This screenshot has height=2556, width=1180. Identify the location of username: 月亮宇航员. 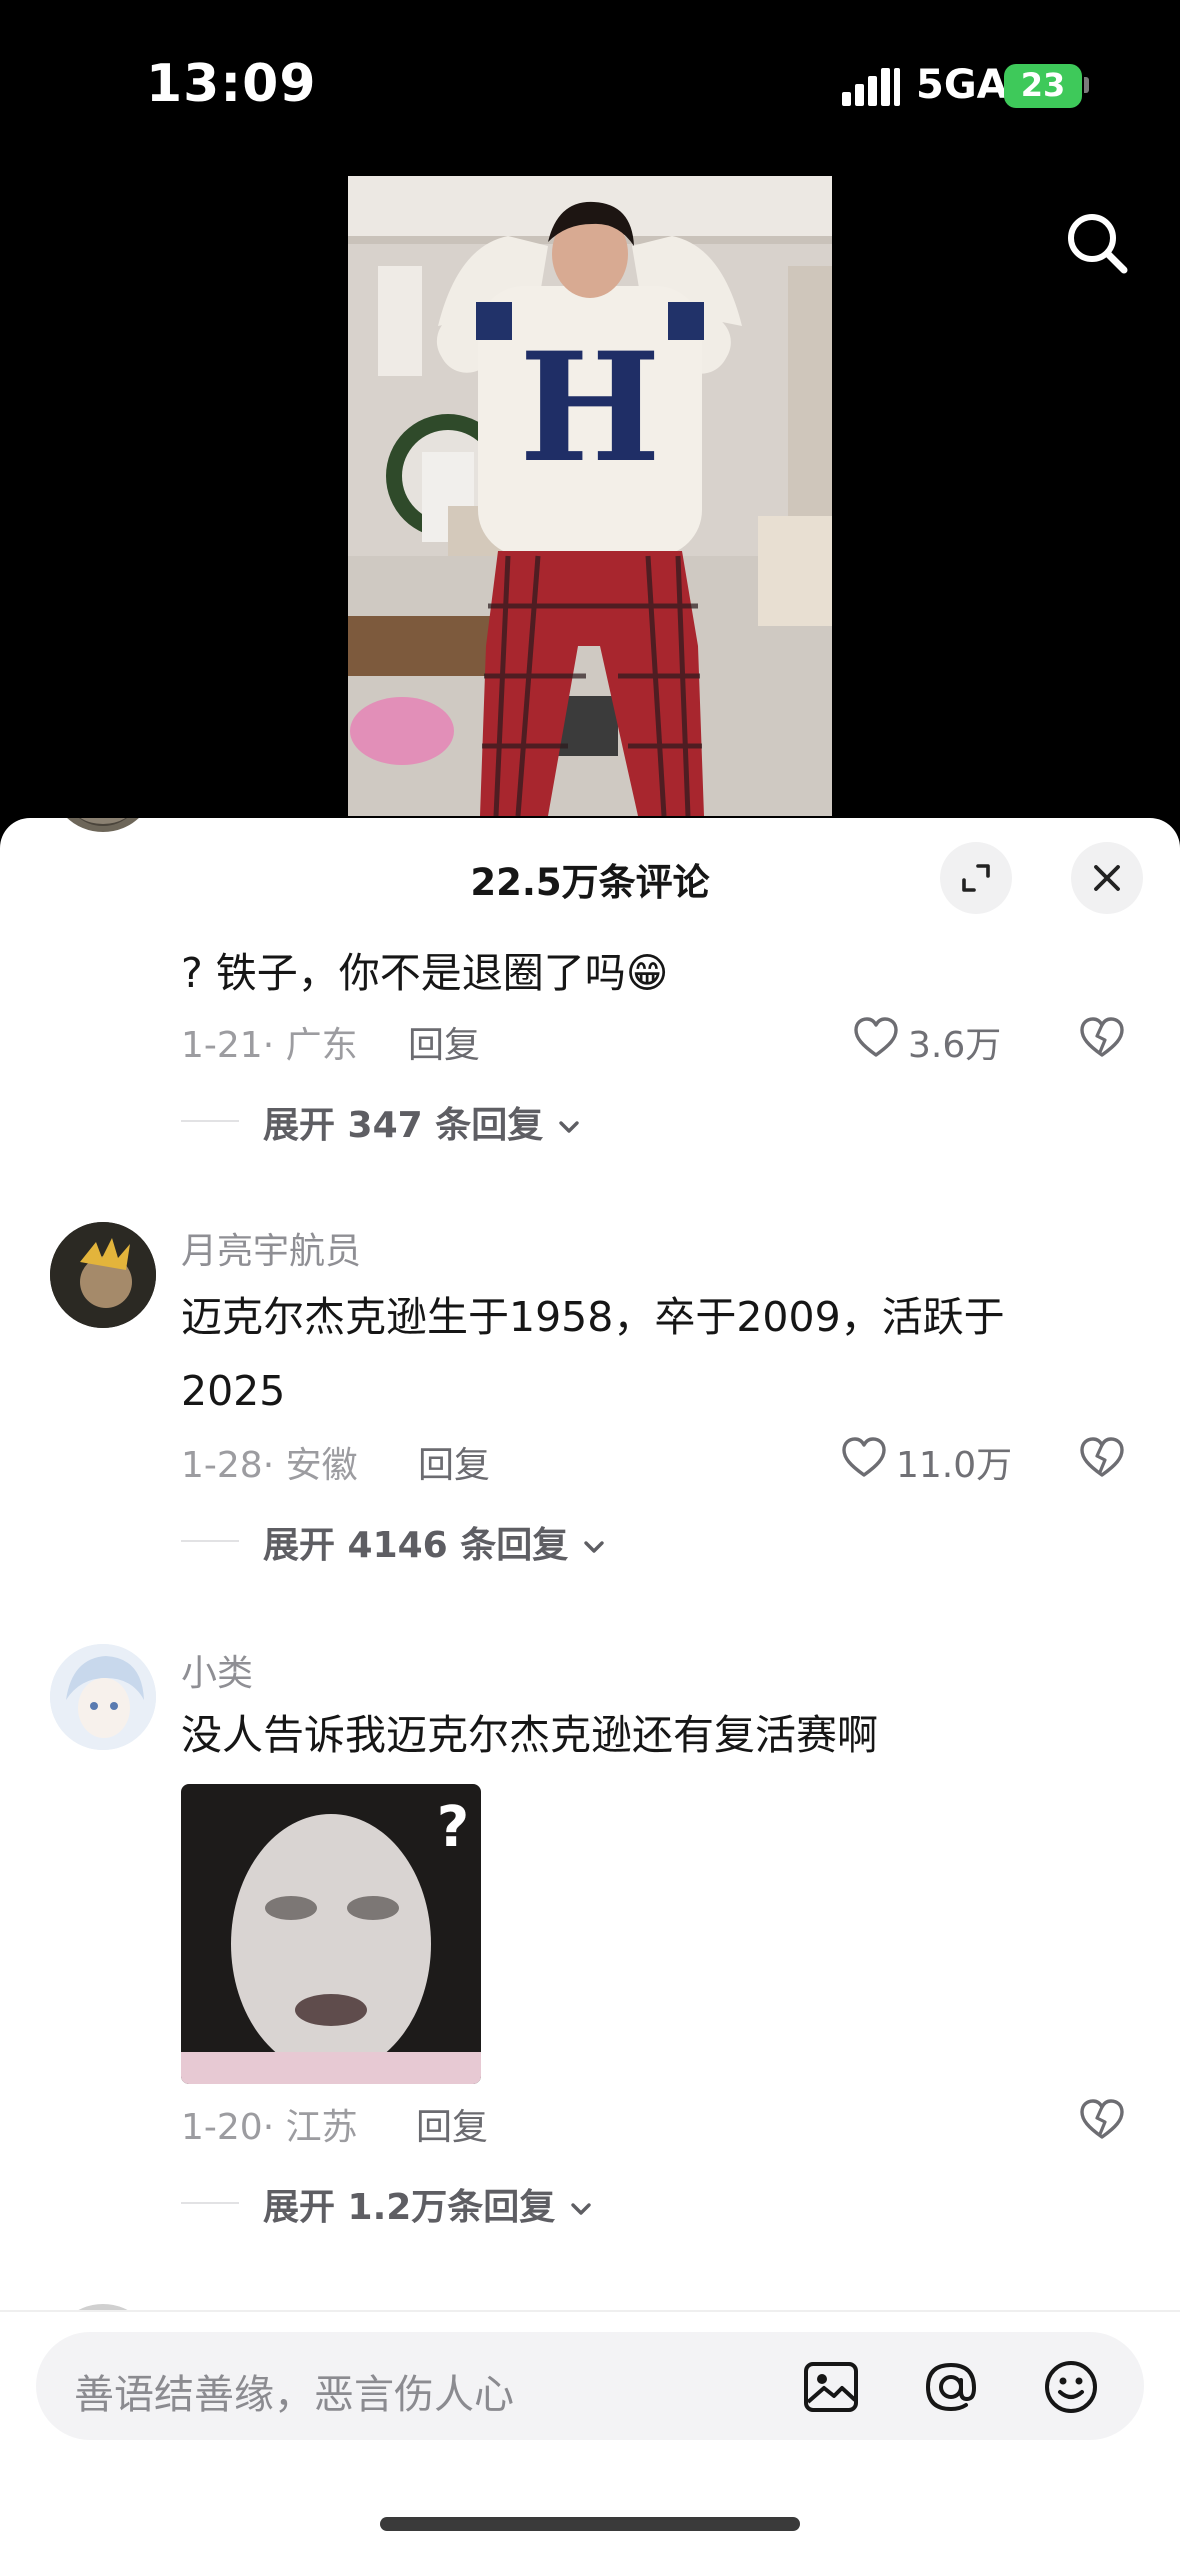
(271, 1248).